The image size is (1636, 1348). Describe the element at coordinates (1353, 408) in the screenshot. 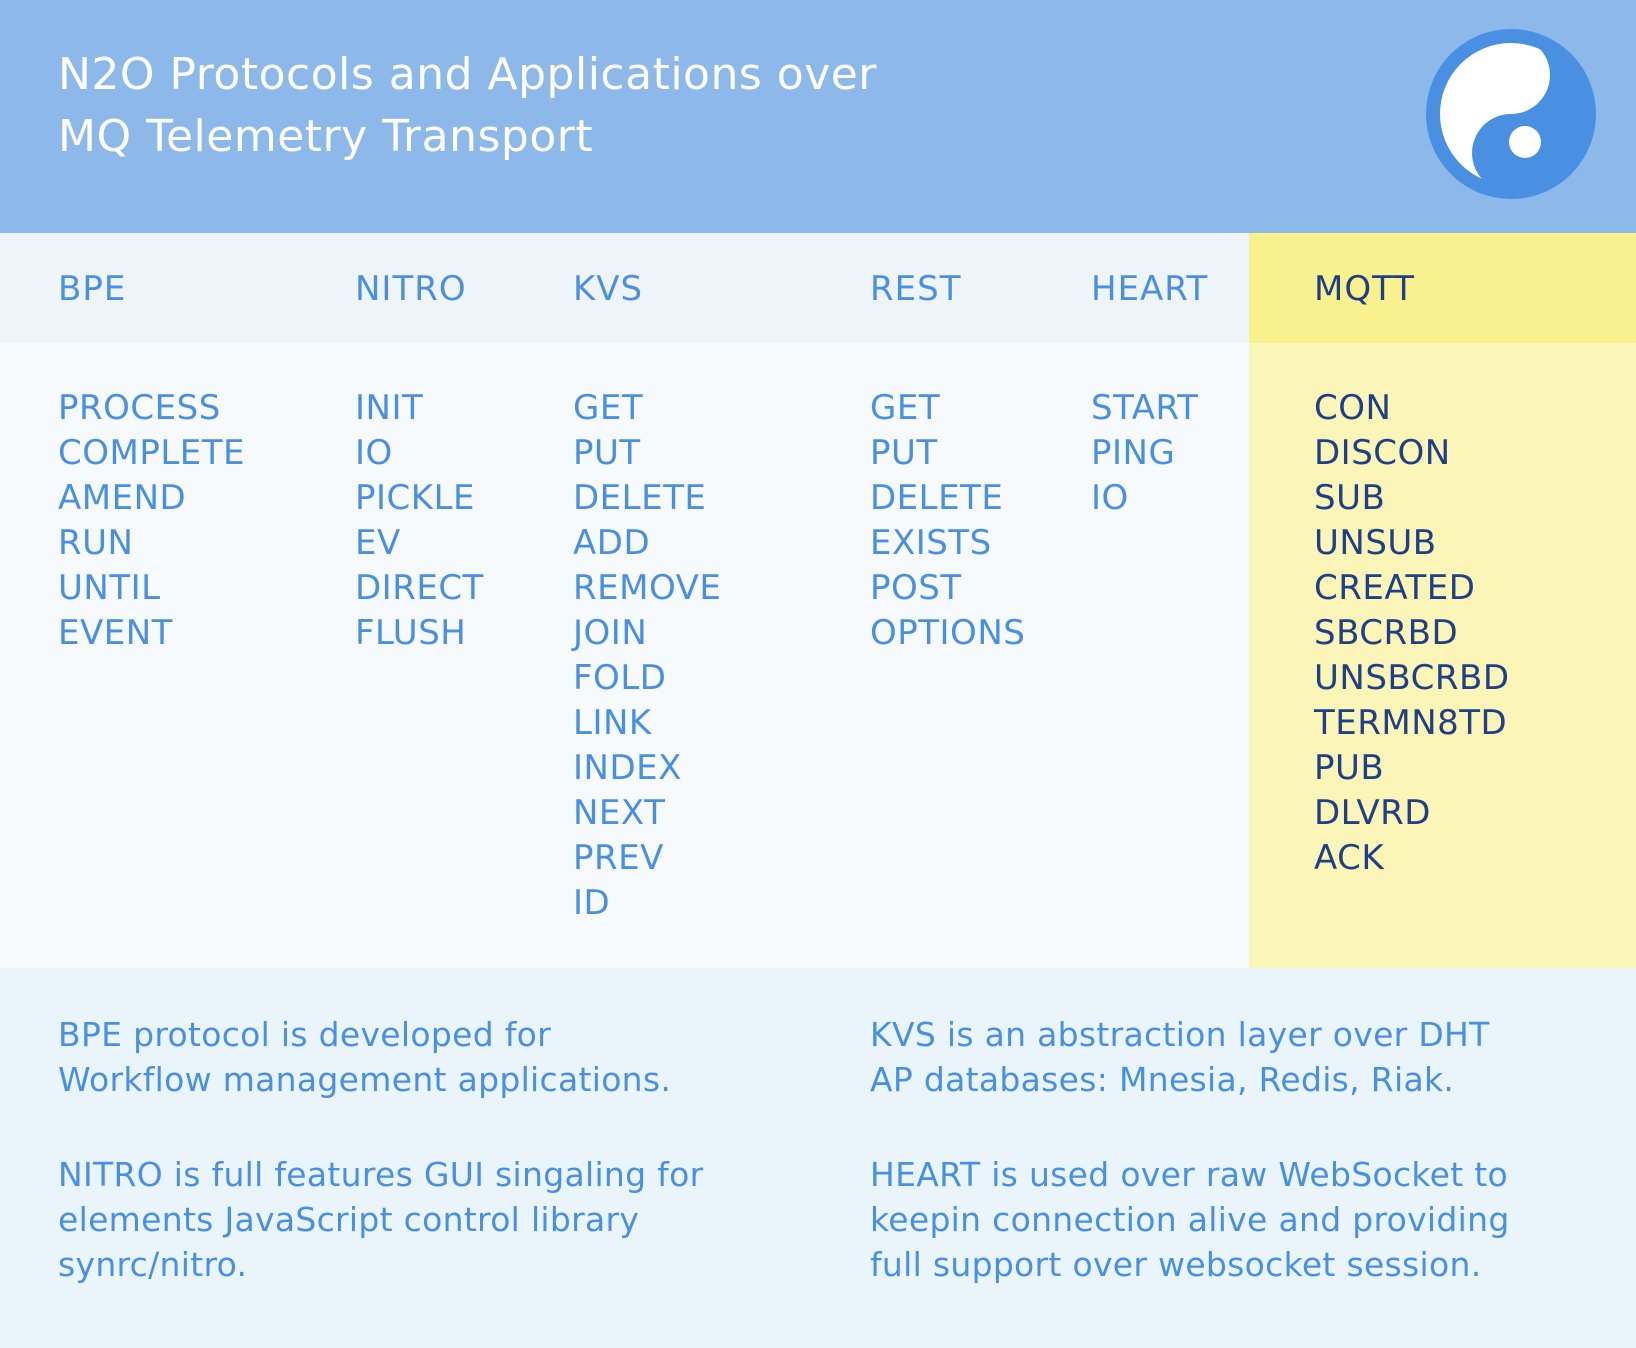

I see `list-item: CON` at that location.